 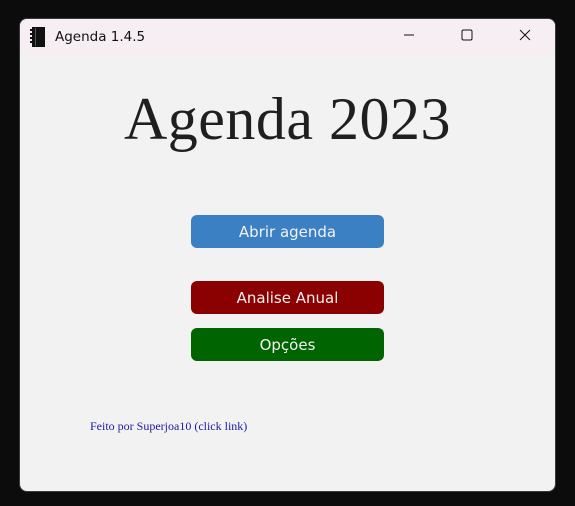 What do you see at coordinates (287, 37) in the screenshot?
I see `title-bar: Agenda 1.4.5` at bounding box center [287, 37].